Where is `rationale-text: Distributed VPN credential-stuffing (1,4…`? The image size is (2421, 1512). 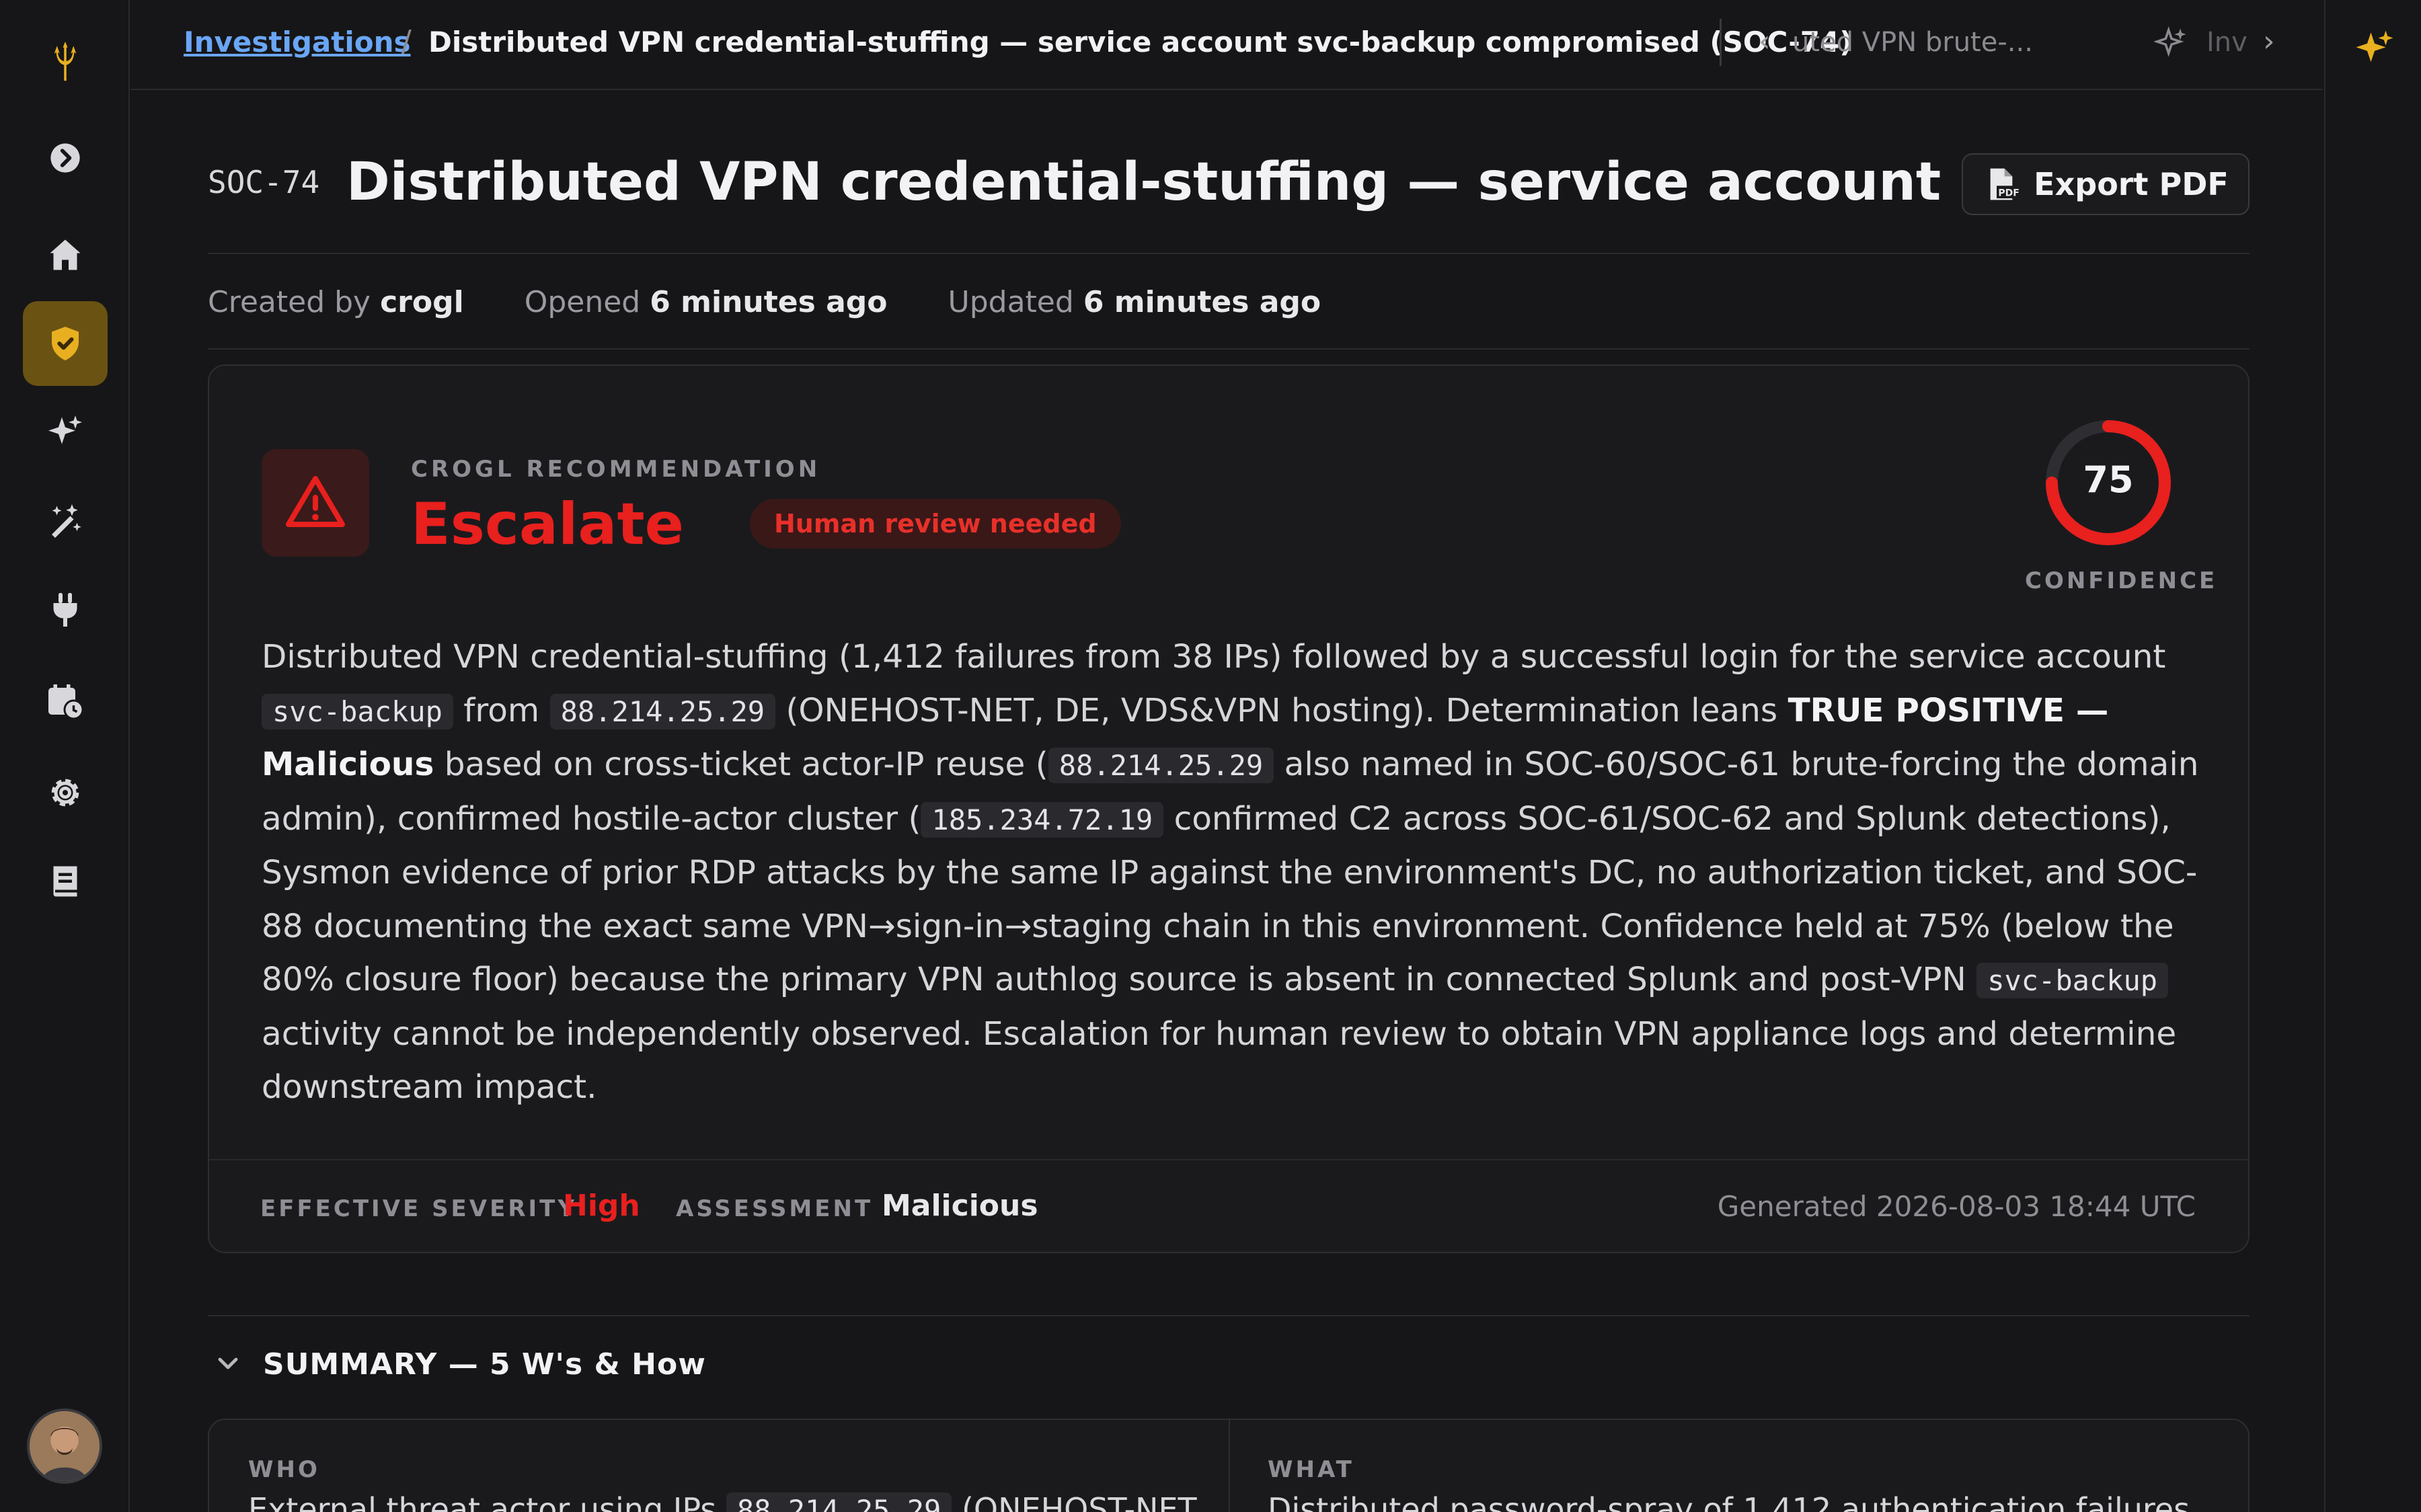 rationale-text: Distributed VPN credential-stuffing (1,4… is located at coordinates (1214, 657).